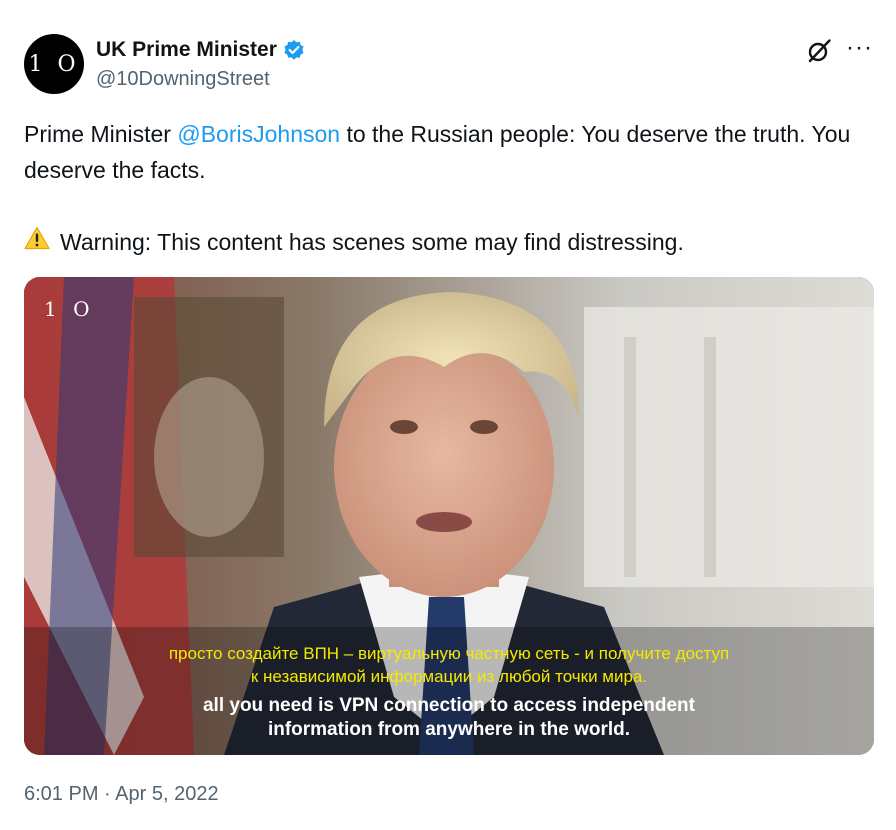 The image size is (896, 830). I want to click on author-display-name: UK Prime Minister, so click(186, 50).